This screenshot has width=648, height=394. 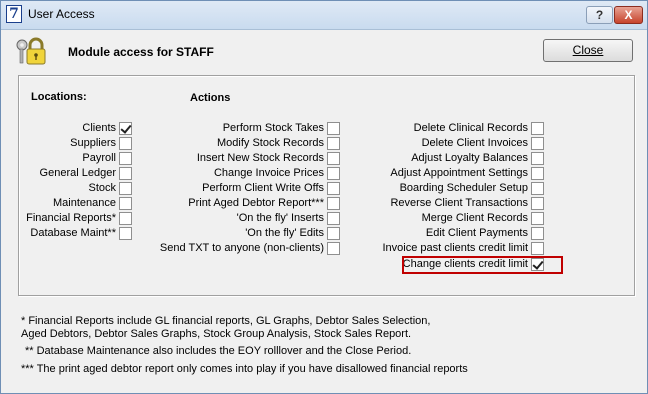 I want to click on location-item-suppliers: Suppliers, so click(x=78, y=143).